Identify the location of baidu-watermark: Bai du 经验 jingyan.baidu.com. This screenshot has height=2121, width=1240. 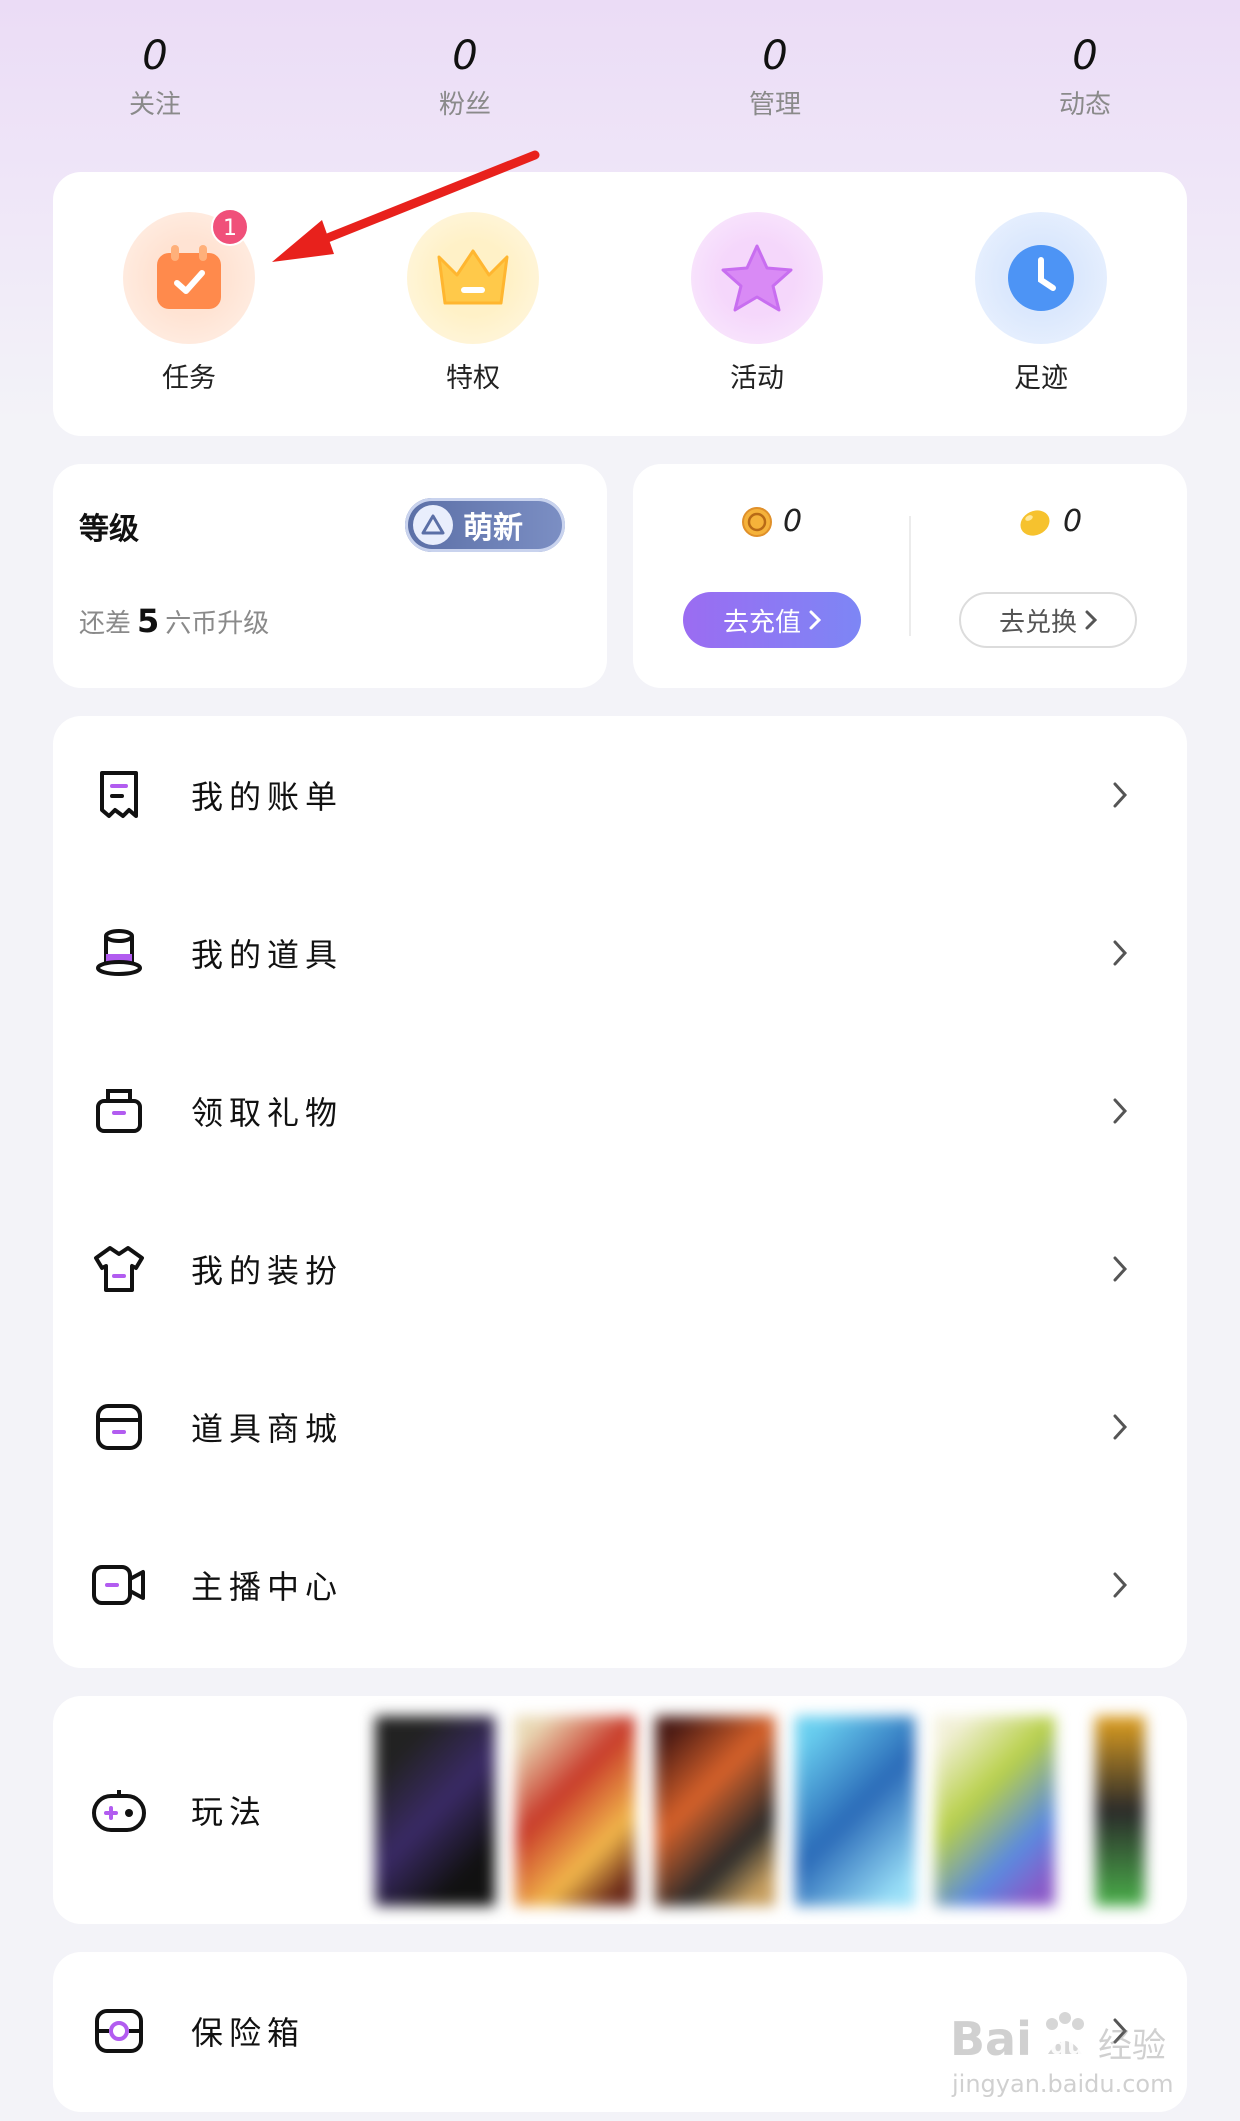
(1070, 2060).